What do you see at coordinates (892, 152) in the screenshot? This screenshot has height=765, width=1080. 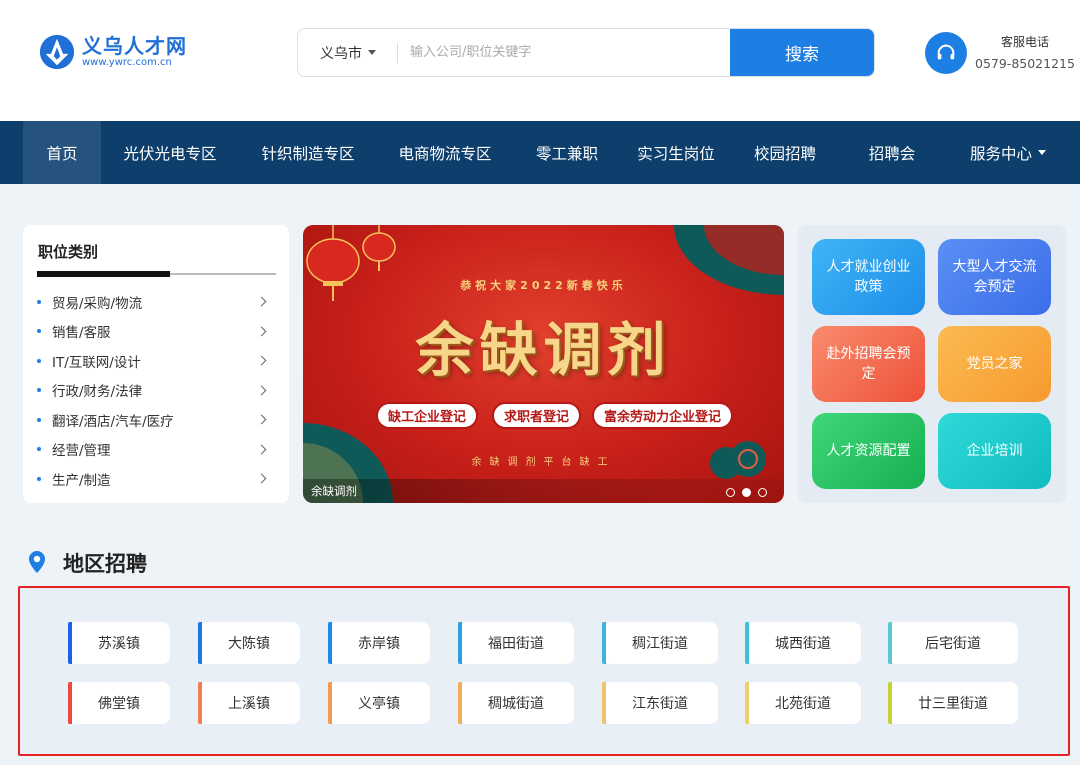 I see `nav-item-jobfair: 招聘会` at bounding box center [892, 152].